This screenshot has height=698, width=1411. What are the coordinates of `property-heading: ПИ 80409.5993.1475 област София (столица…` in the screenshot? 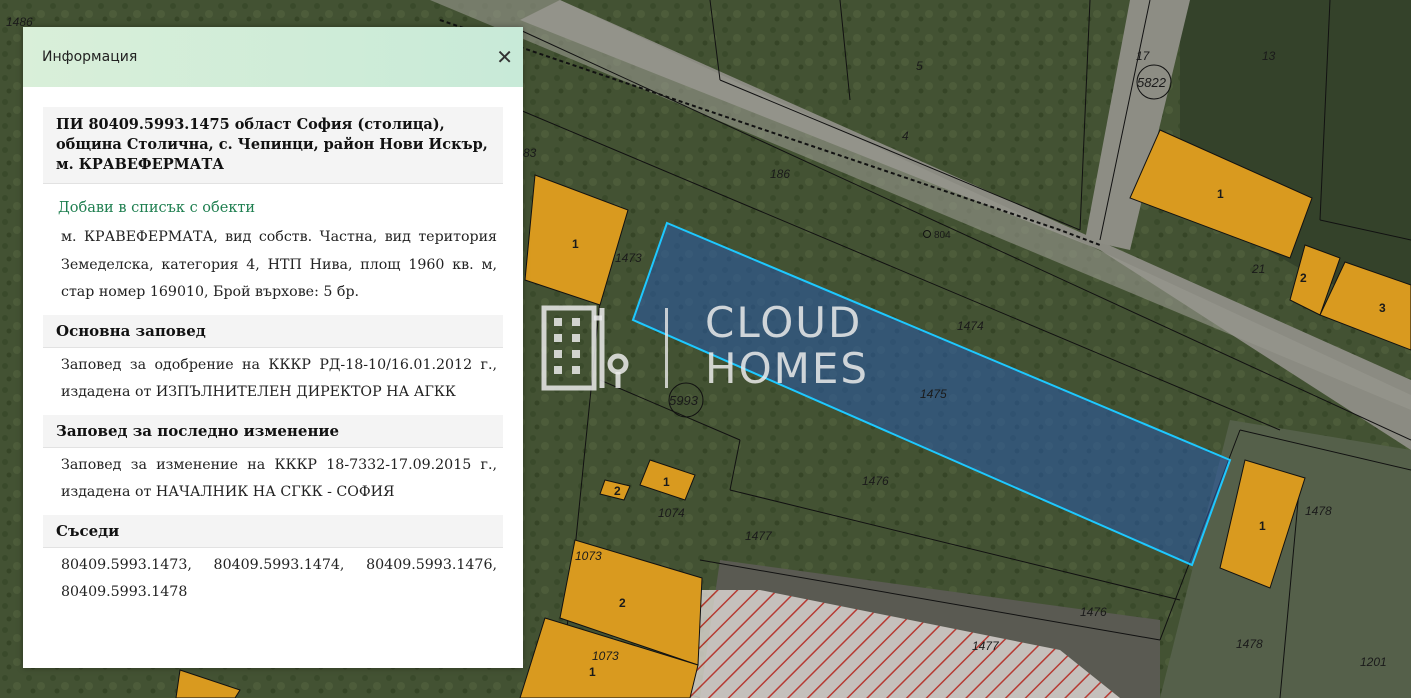 It's located at (273, 145).